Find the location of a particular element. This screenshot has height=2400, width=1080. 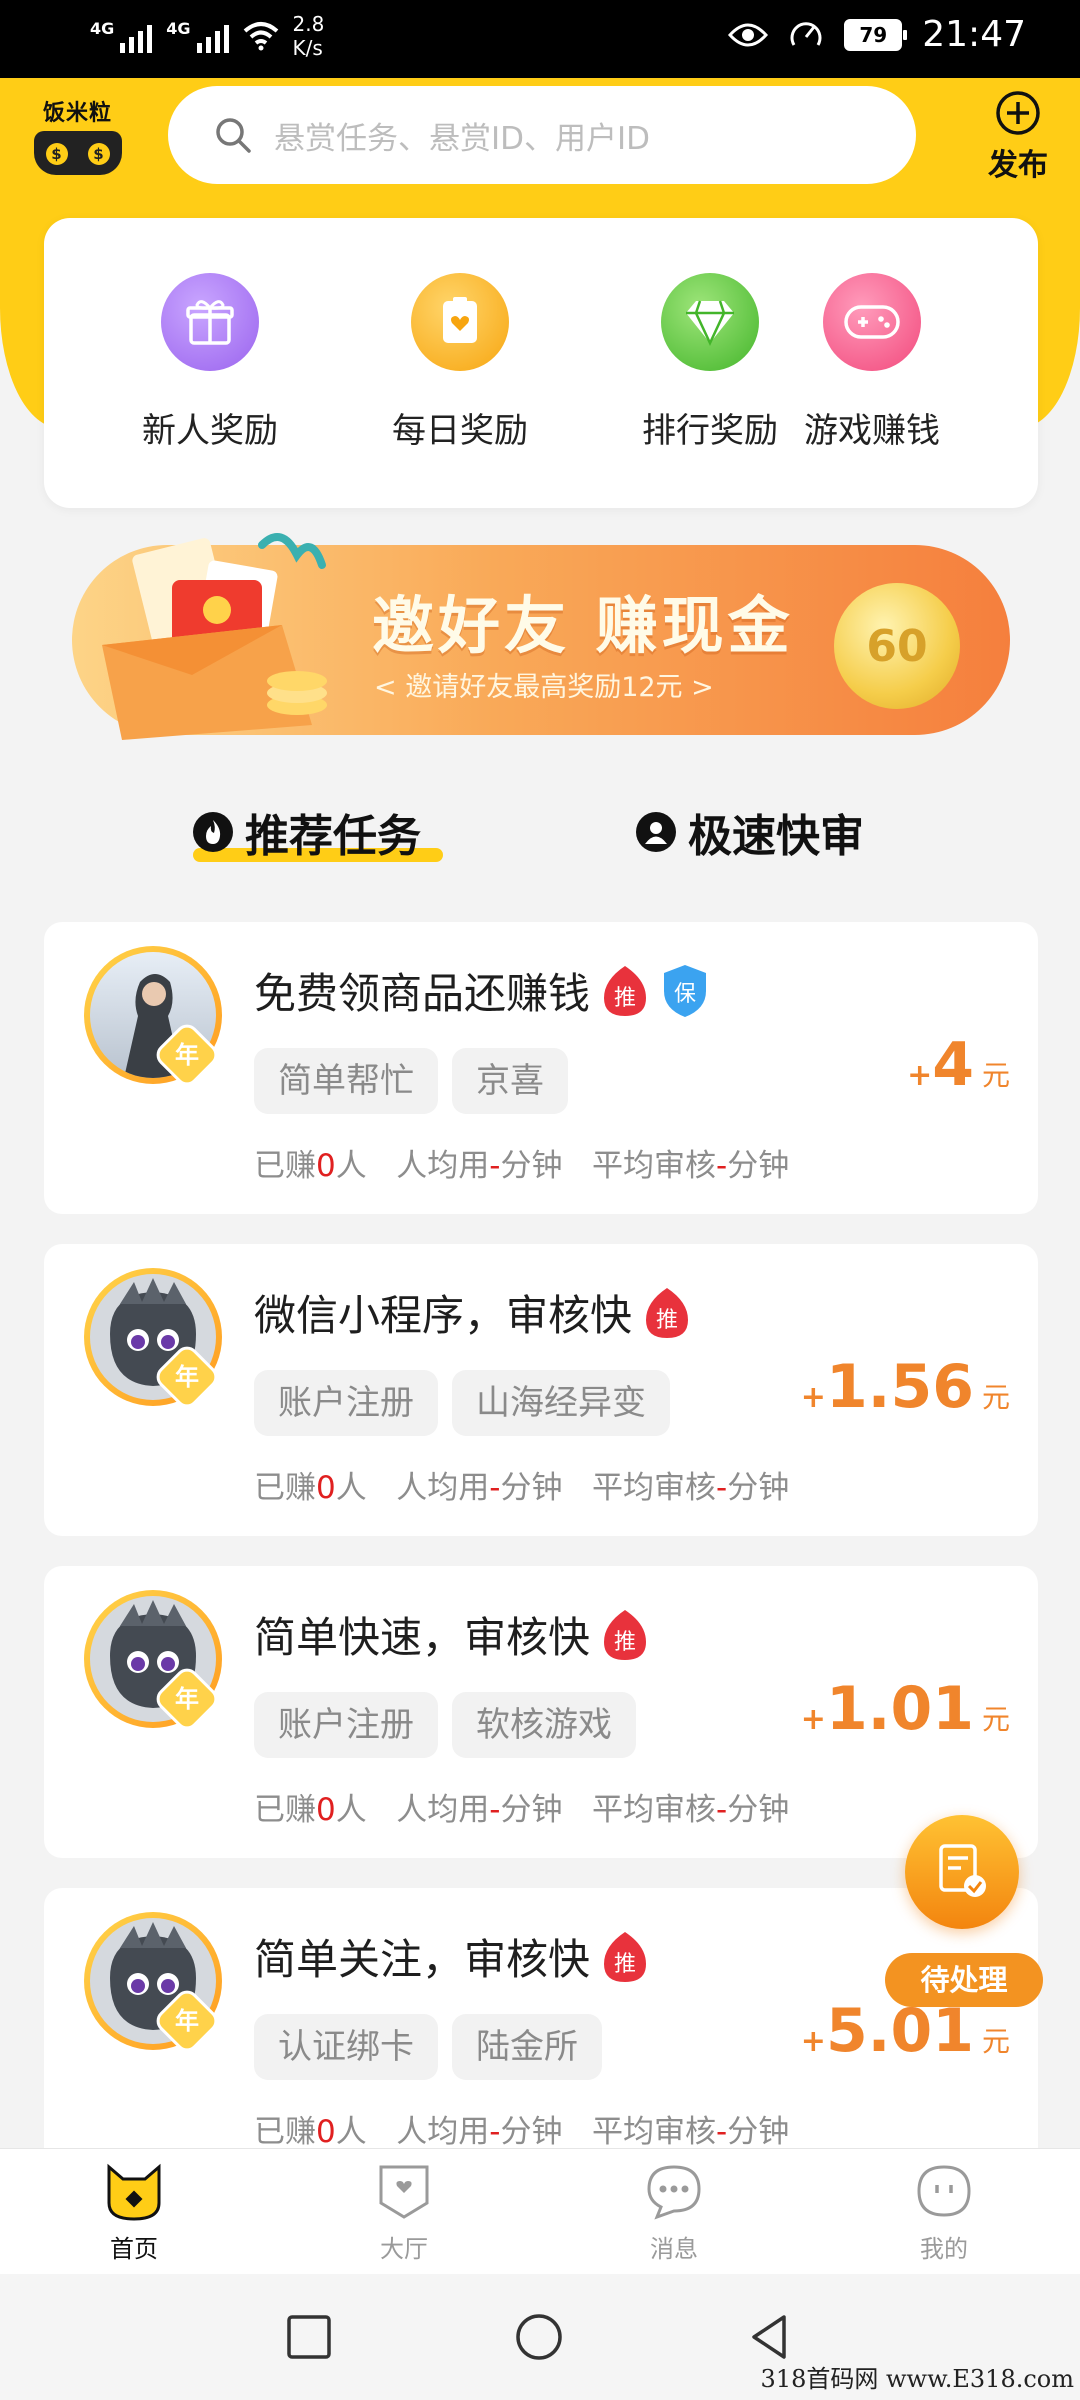

message-icon is located at coordinates (674, 2192).